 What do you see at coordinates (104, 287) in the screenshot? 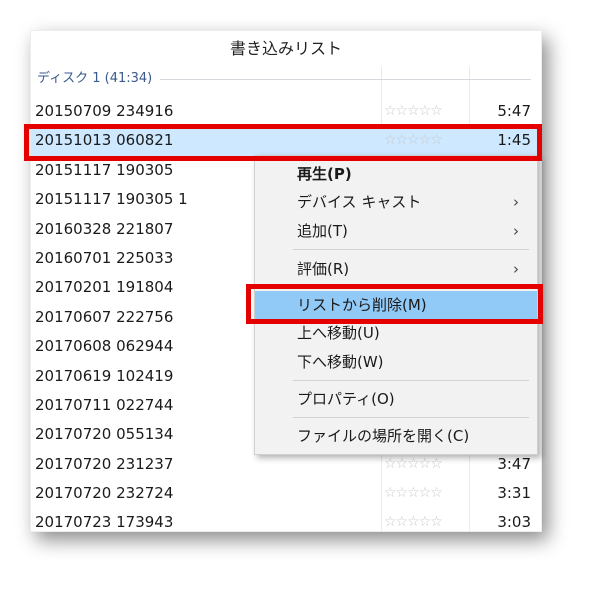
I see `track-name: 20170201 191804` at bounding box center [104, 287].